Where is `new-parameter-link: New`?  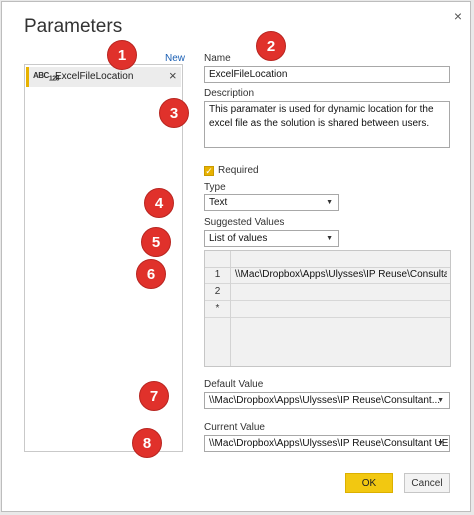
new-parameter-link: New is located at coordinates (175, 58).